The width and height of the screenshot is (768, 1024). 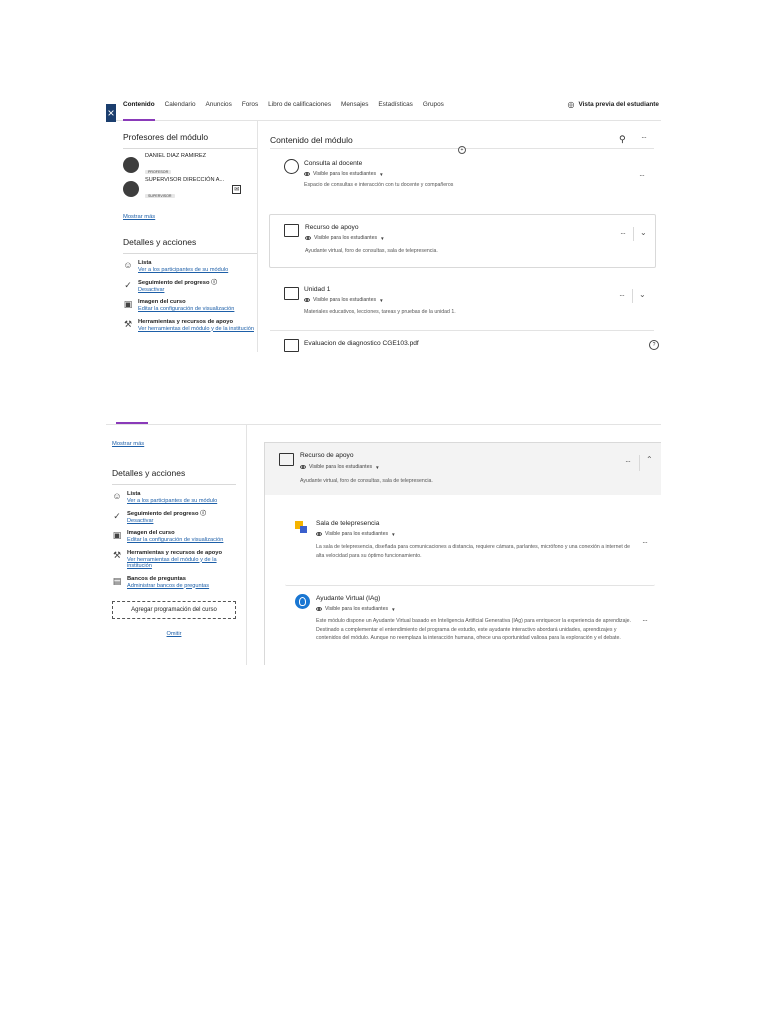 What do you see at coordinates (291, 345) in the screenshot?
I see `pdf-file-icon` at bounding box center [291, 345].